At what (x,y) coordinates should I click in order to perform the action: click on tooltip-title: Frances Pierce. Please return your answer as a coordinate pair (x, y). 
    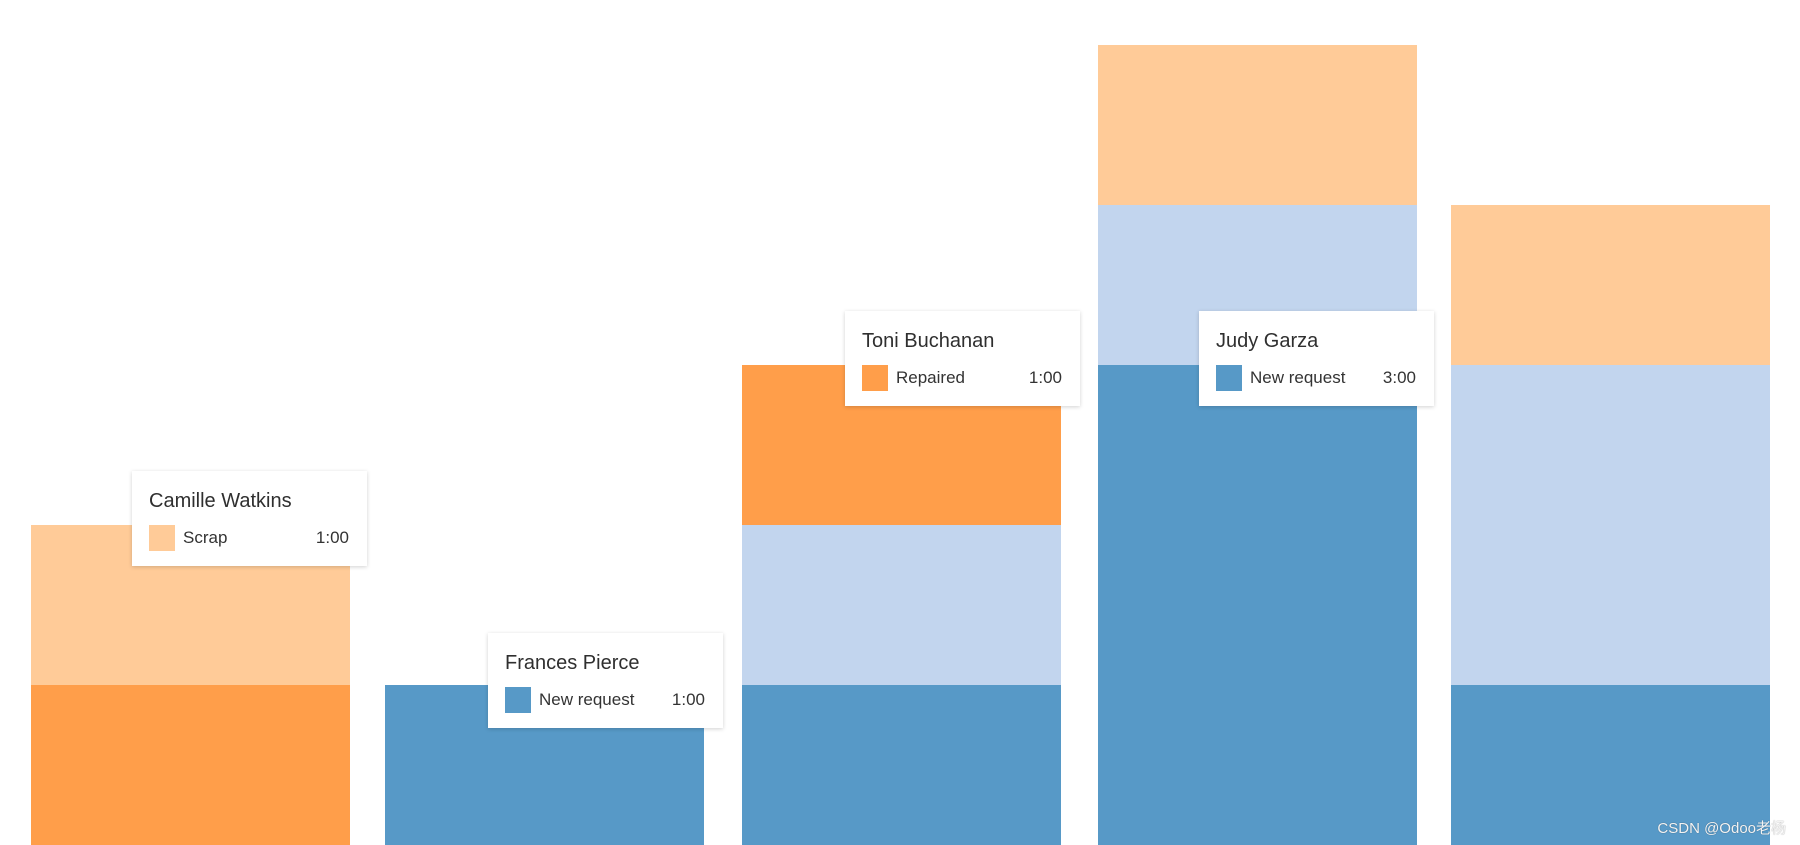
    Looking at the image, I should click on (572, 663).